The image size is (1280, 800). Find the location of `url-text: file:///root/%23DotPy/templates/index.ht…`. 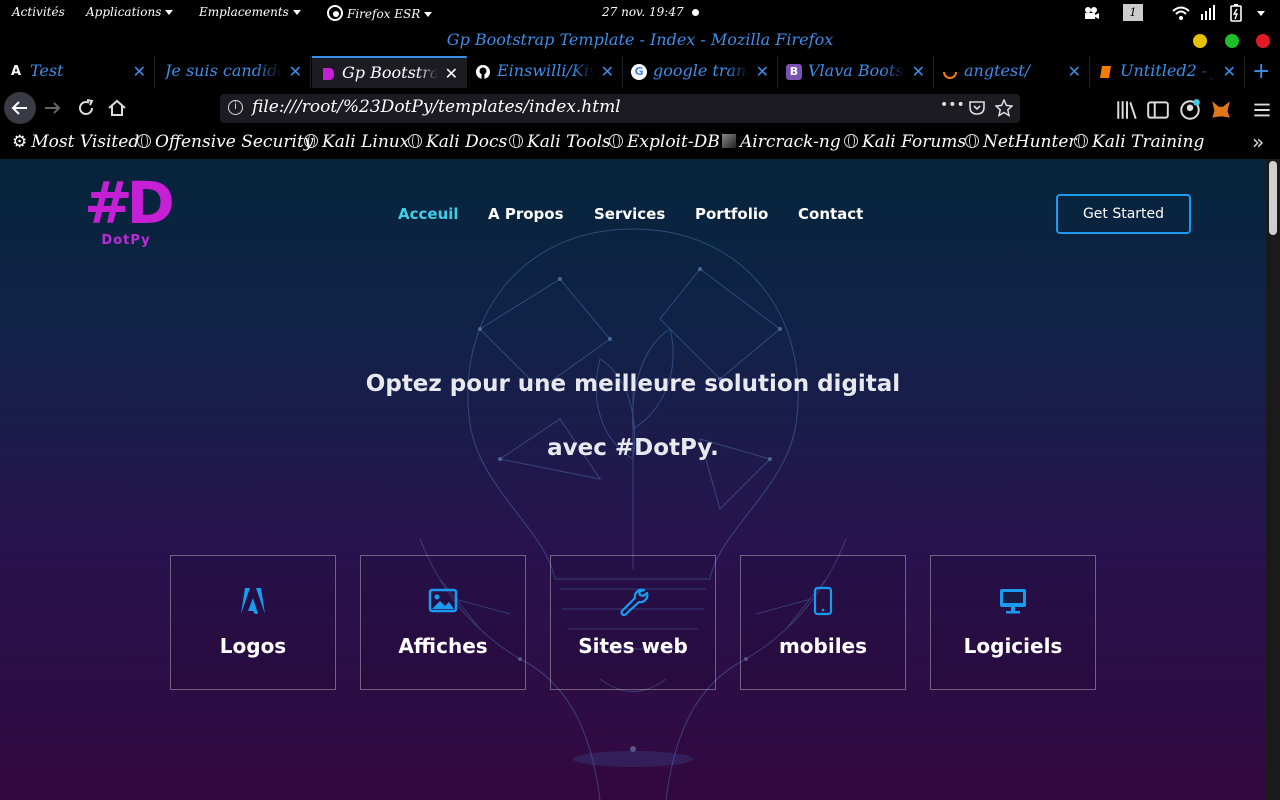

url-text: file:///root/%23DotPy/templates/index.ht… is located at coordinates (436, 107).